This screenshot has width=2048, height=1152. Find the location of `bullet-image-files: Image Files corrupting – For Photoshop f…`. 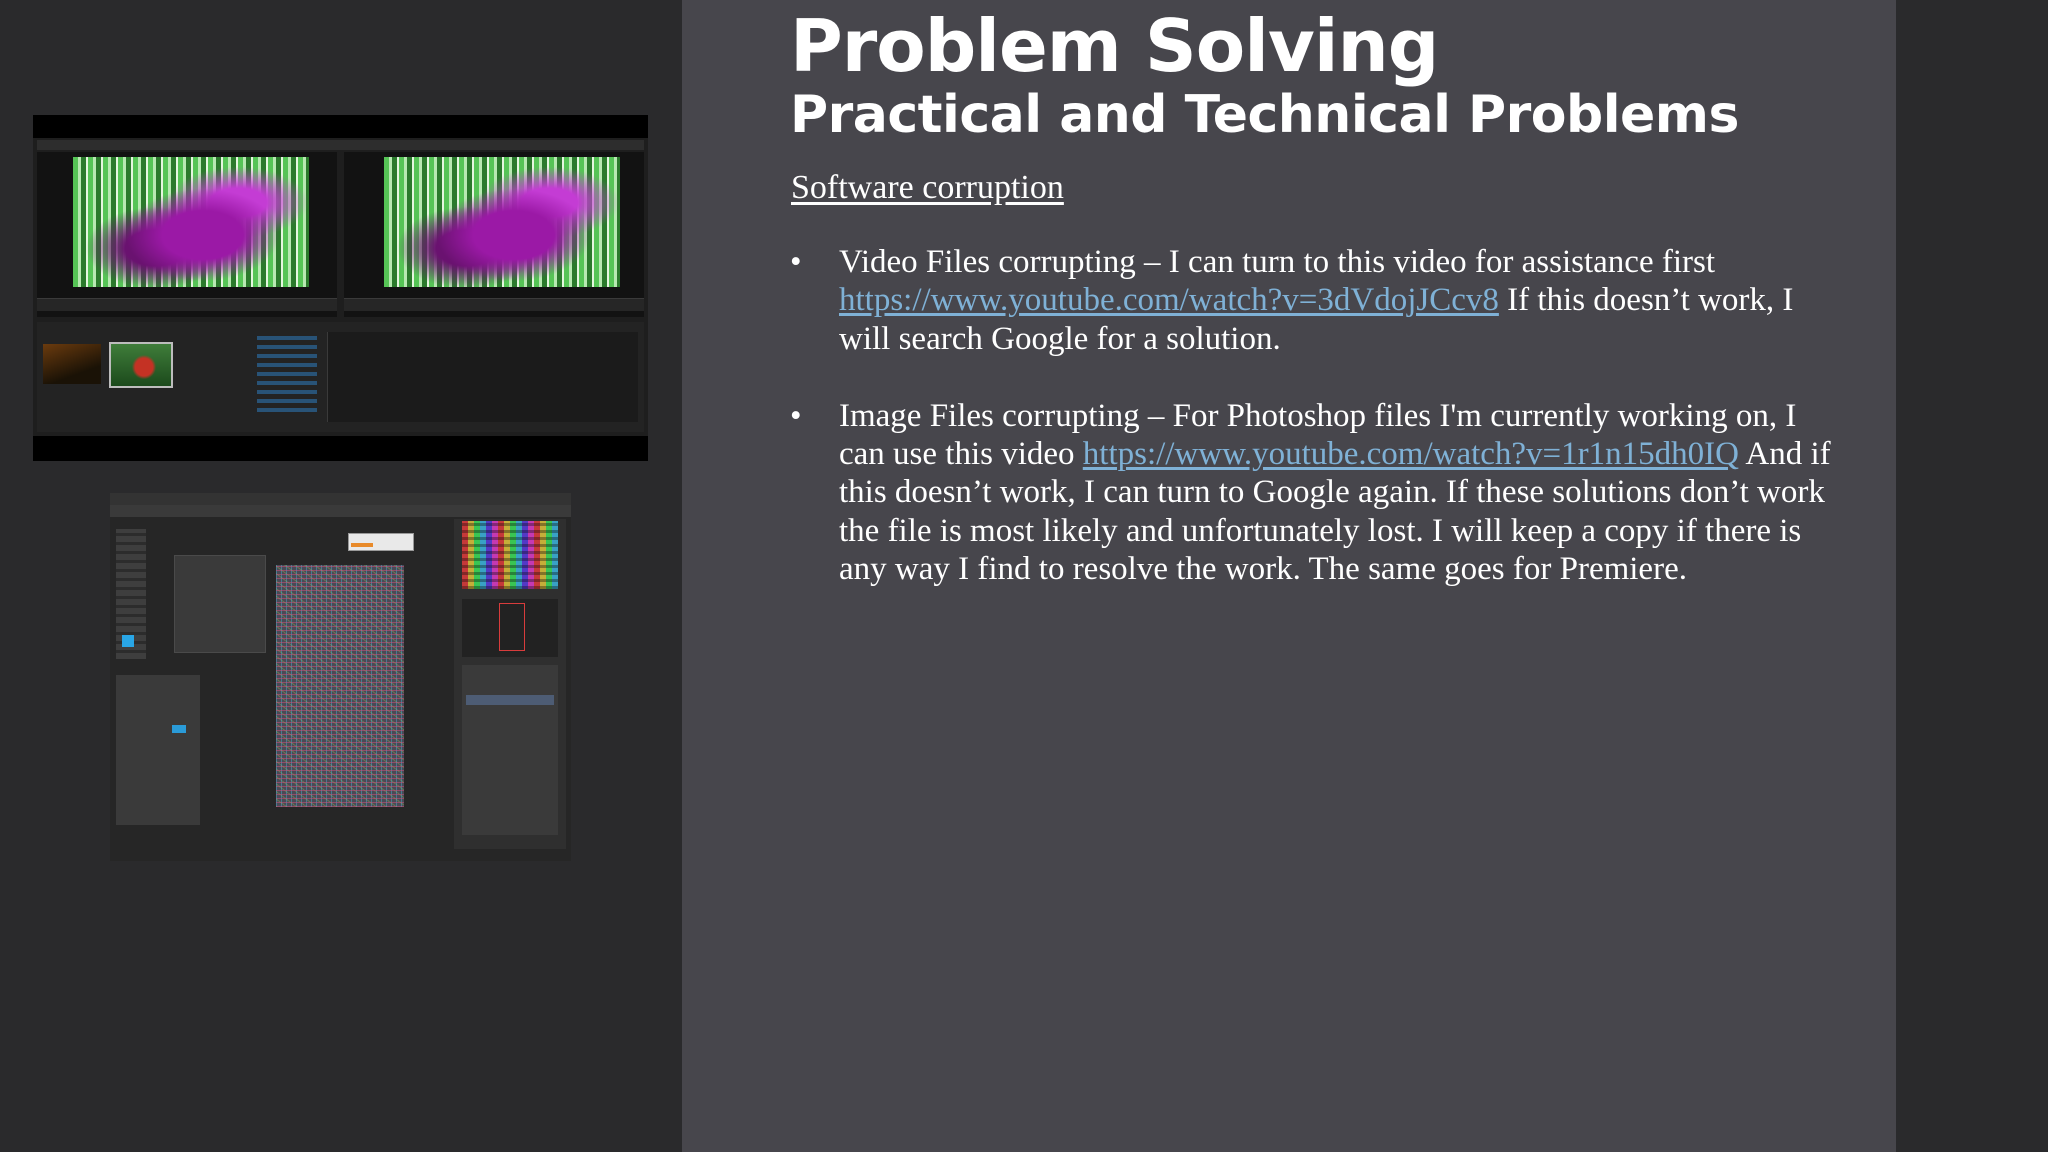

bullet-image-files: Image Files corrupting – For Photoshop f… is located at coordinates (1320, 493).